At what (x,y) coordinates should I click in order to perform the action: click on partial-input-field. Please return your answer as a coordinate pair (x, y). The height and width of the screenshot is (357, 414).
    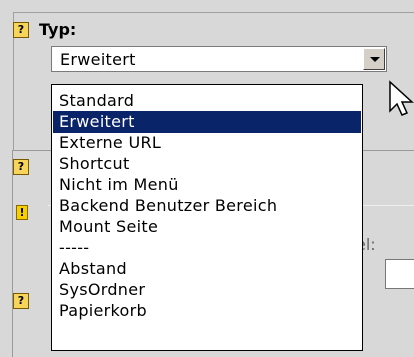
    Looking at the image, I should click on (399, 274).